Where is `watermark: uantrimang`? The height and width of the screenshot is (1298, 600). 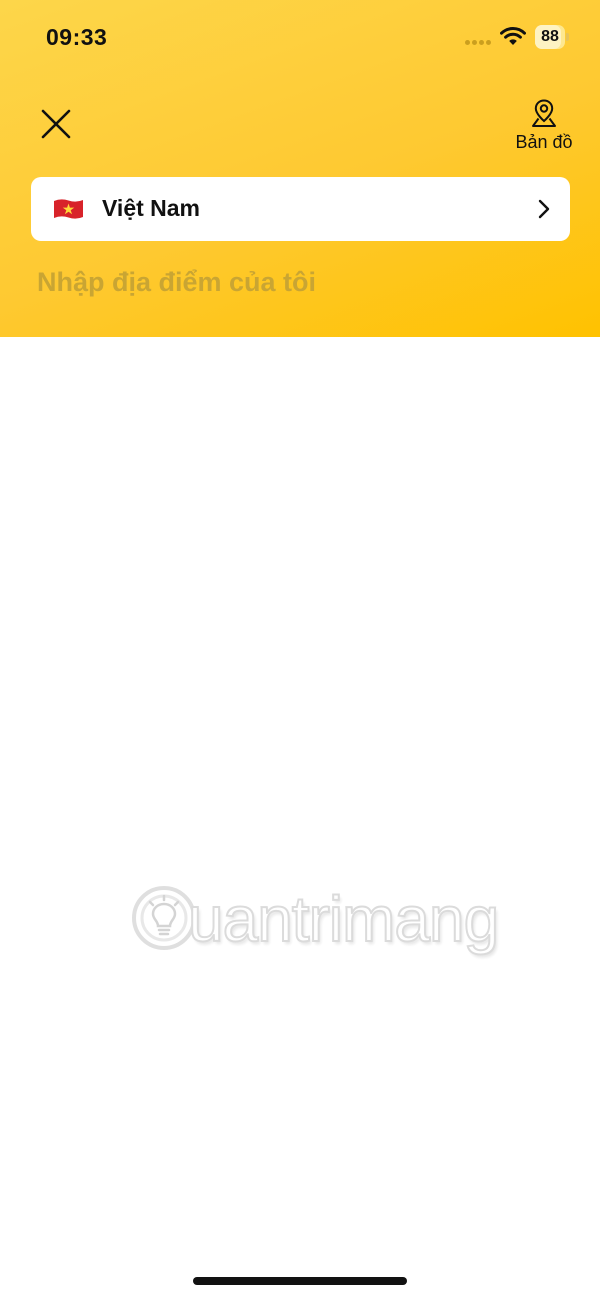
watermark: uantrimang is located at coordinates (314, 922).